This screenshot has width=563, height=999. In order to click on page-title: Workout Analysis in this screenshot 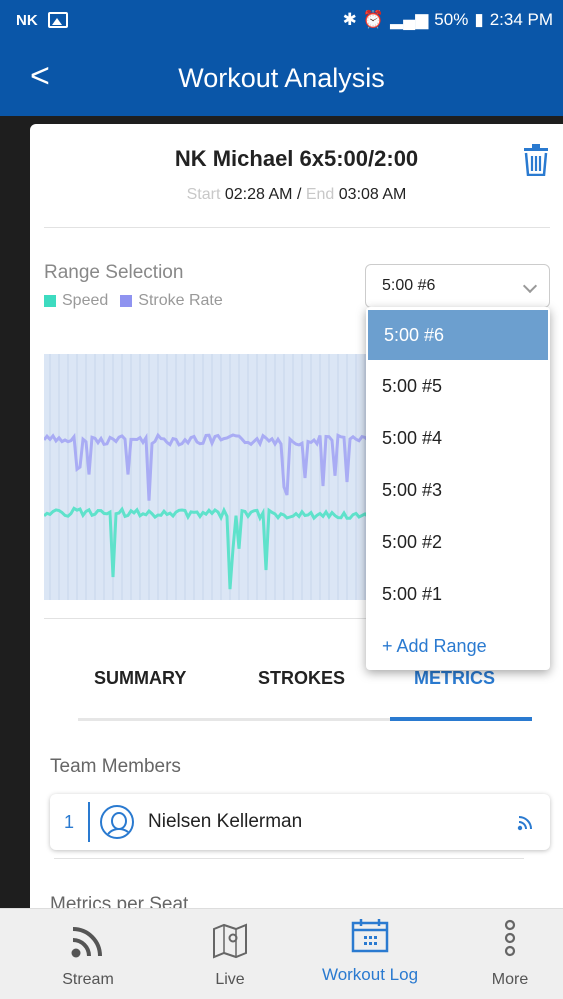, I will do `click(281, 77)`.